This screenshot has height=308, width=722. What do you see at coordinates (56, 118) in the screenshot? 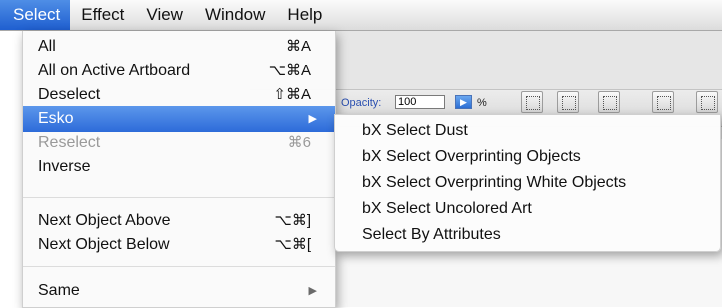
I see `menu-item-label: Esko` at bounding box center [56, 118].